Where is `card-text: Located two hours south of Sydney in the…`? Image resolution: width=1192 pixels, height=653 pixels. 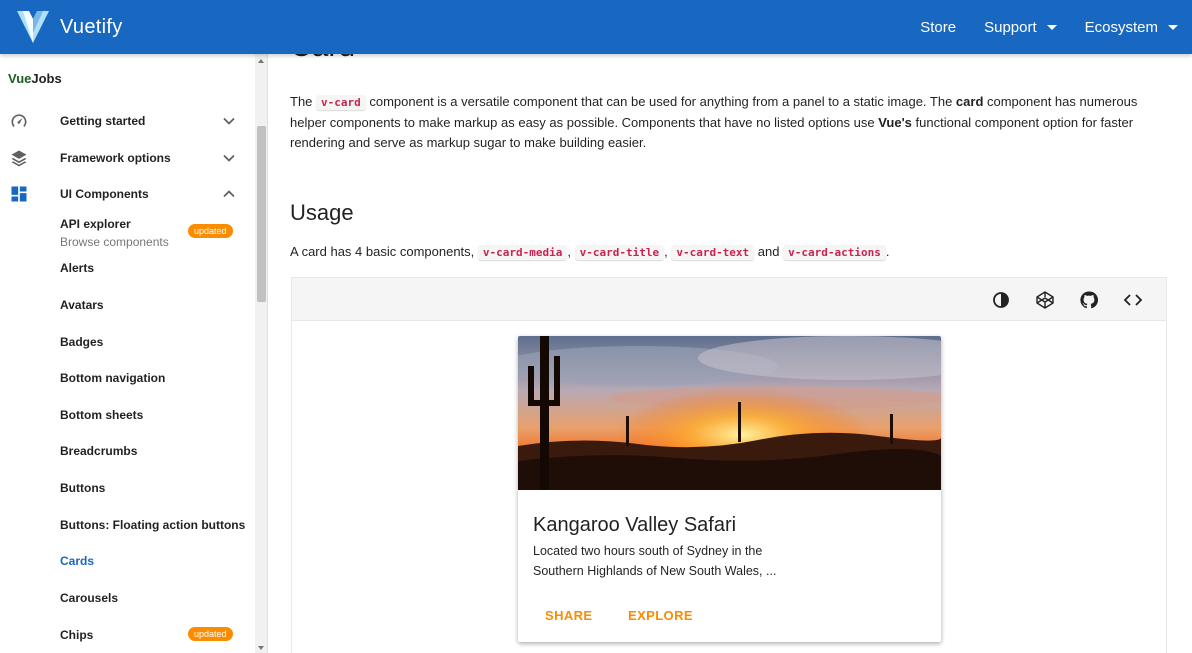 card-text: Located two hours south of Sydney in the… is located at coordinates (655, 561).